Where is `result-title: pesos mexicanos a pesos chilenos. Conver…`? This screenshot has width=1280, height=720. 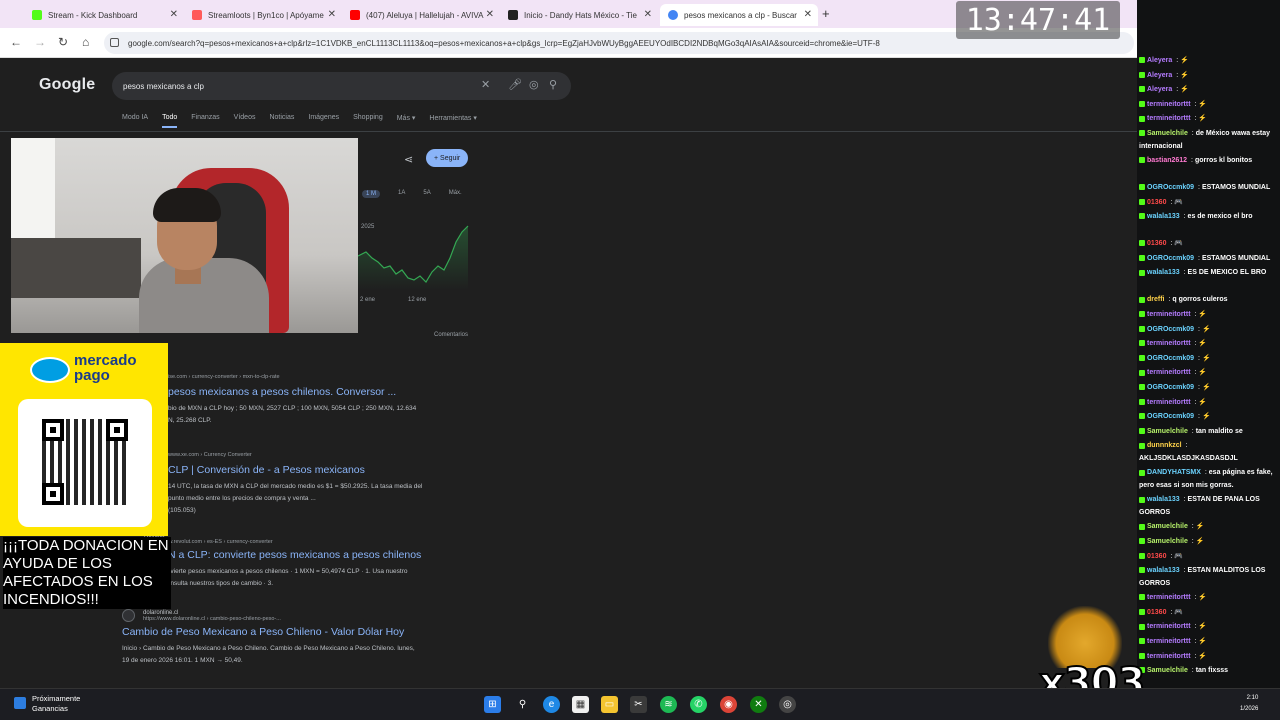 result-title: pesos mexicanos a pesos chilenos. Conver… is located at coordinates (343, 392).